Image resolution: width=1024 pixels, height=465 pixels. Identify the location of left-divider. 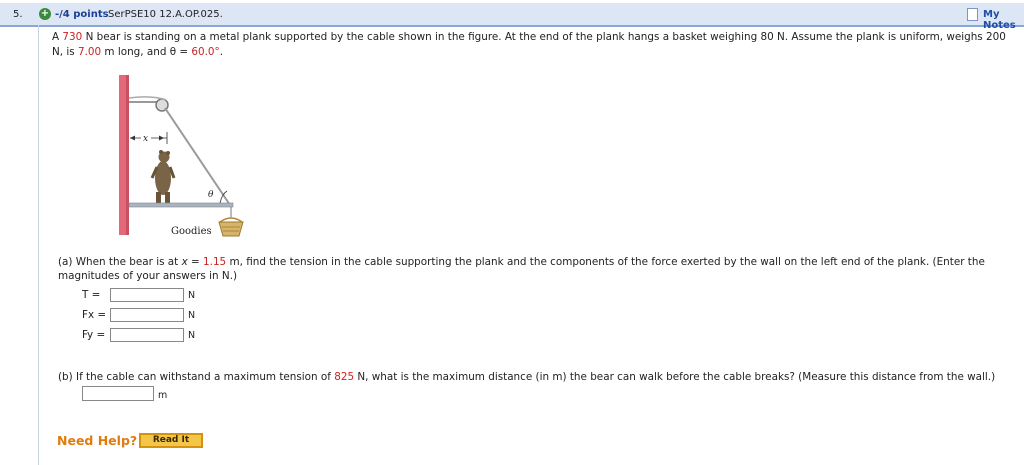
(38, 245).